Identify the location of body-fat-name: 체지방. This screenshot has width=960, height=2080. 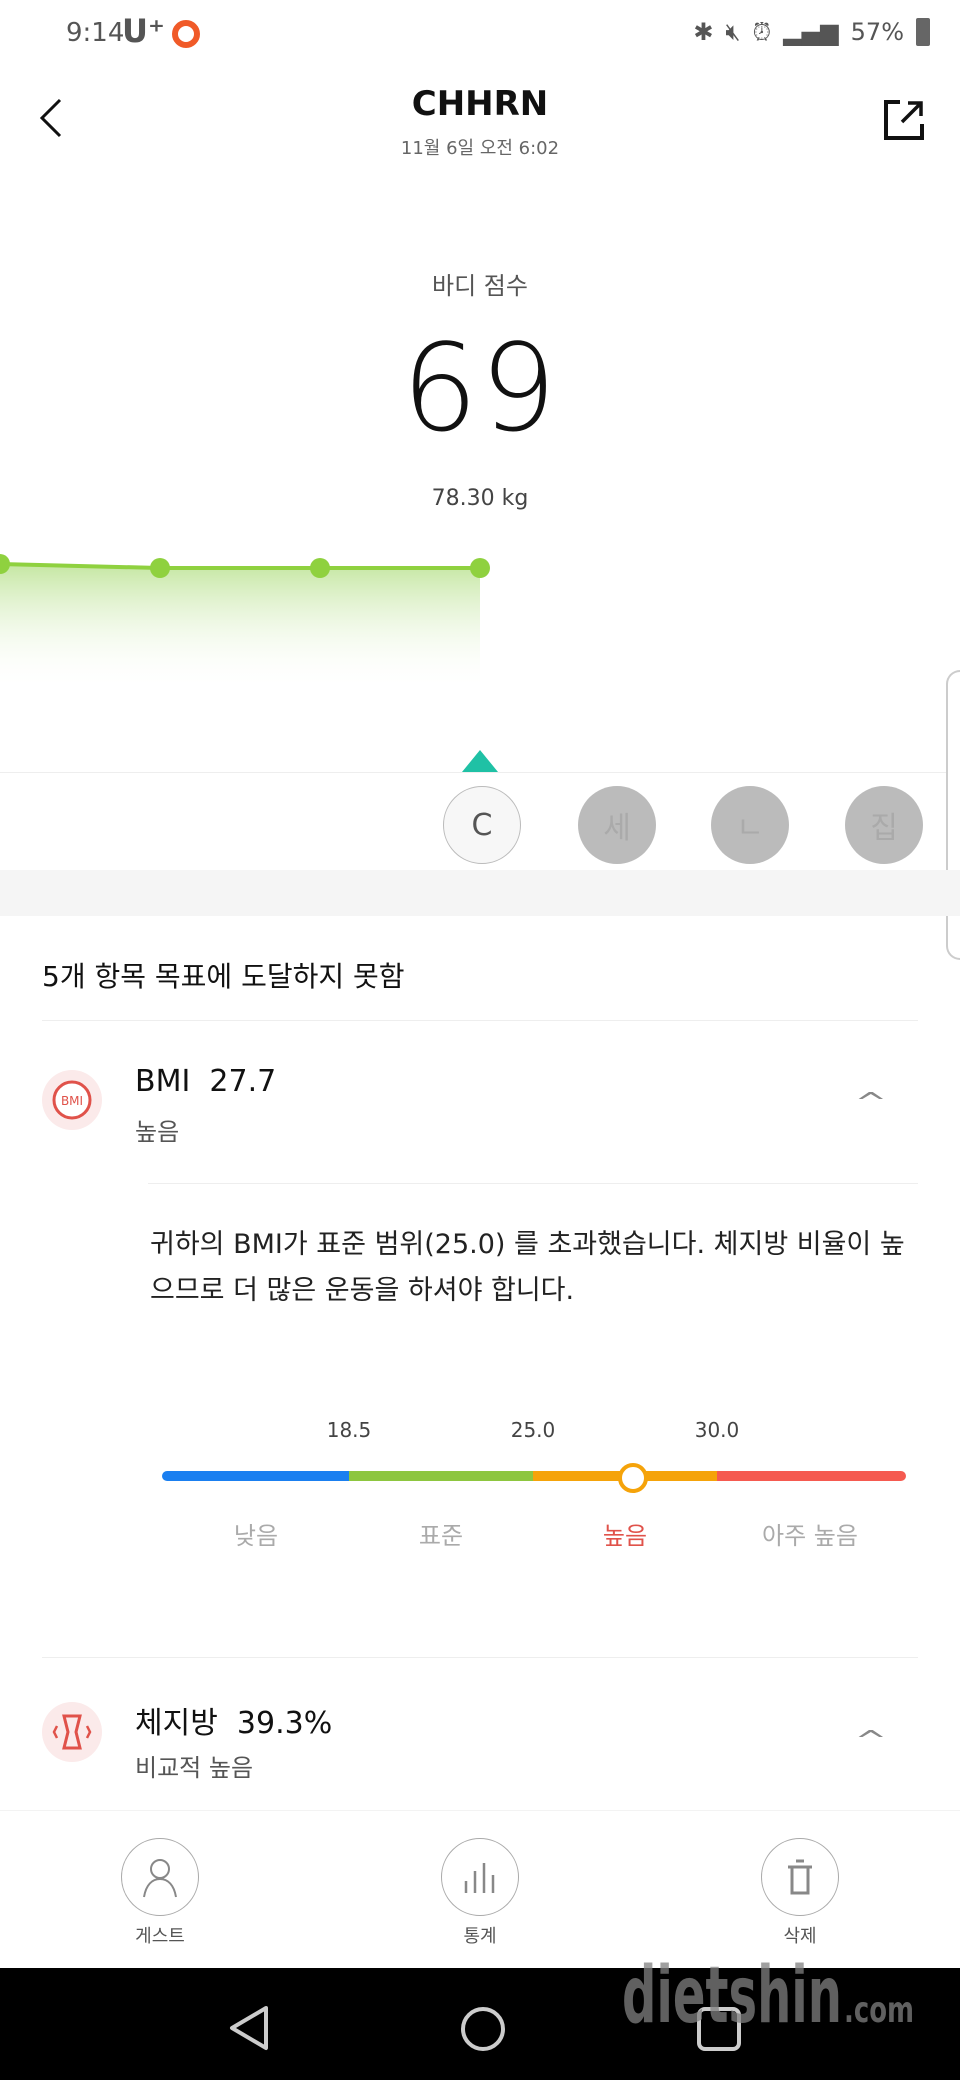
(176, 1723).